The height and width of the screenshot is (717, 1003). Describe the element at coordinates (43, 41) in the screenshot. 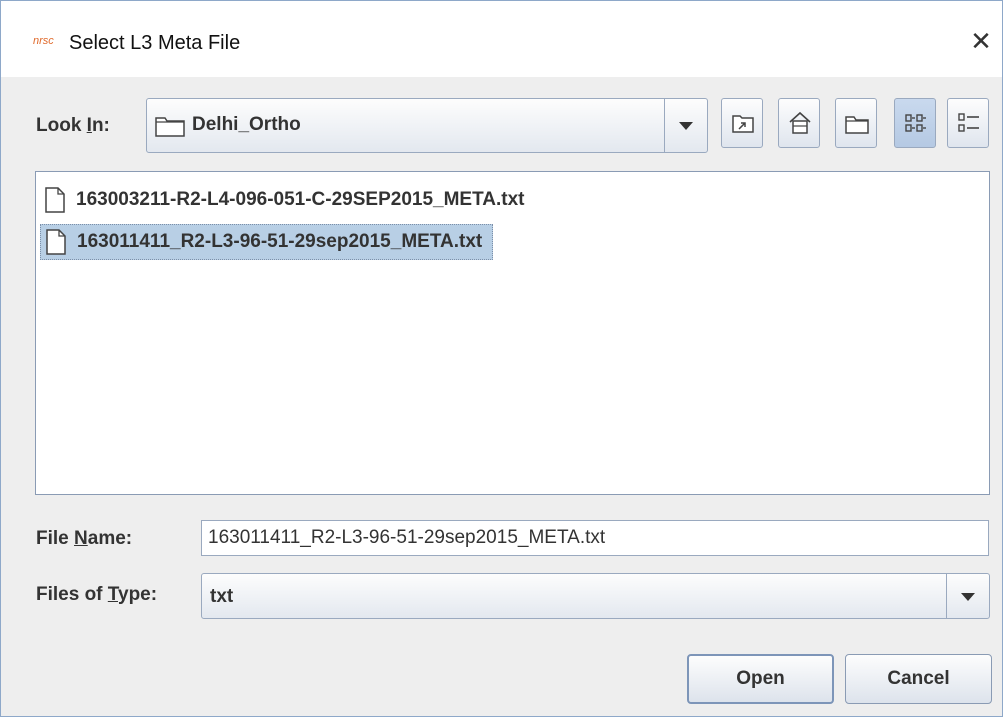

I see `app-logo: nrsc` at that location.